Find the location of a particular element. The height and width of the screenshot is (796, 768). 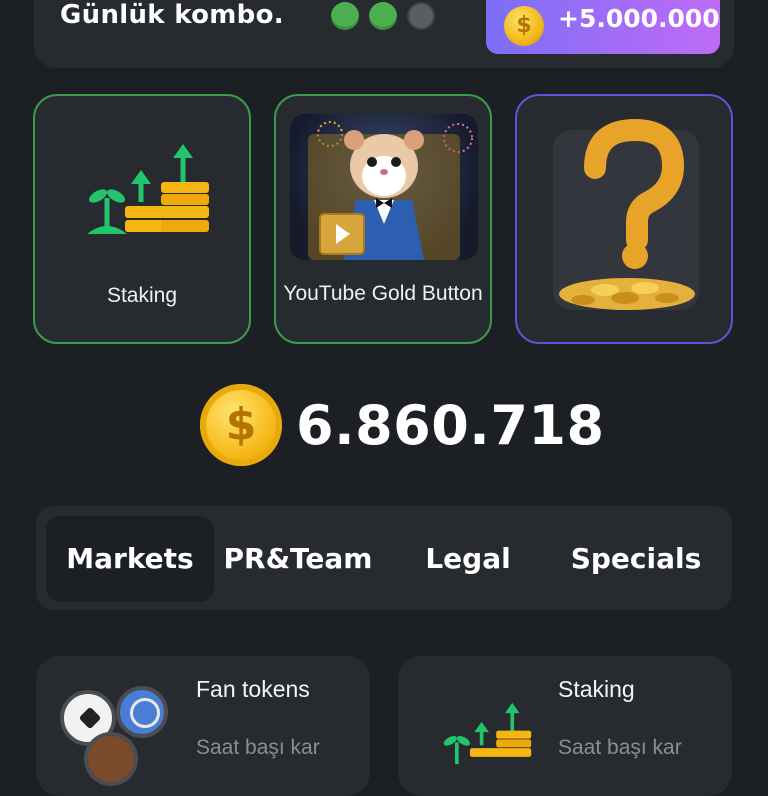

tab-specials: Specials is located at coordinates (636, 559).